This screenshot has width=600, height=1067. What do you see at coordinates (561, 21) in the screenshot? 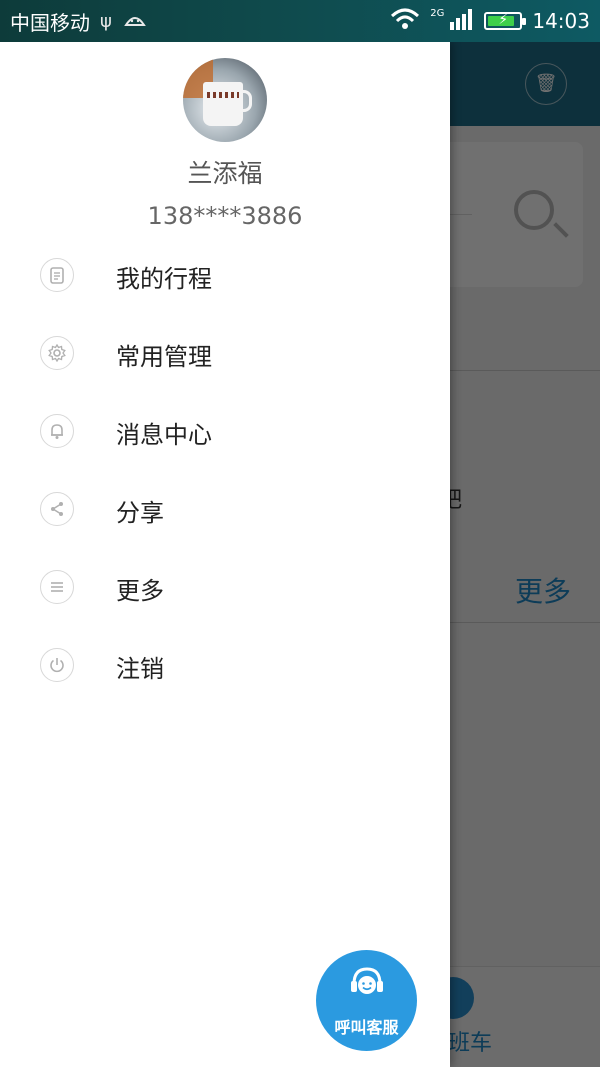
I see `clock-time: 14:03` at bounding box center [561, 21].